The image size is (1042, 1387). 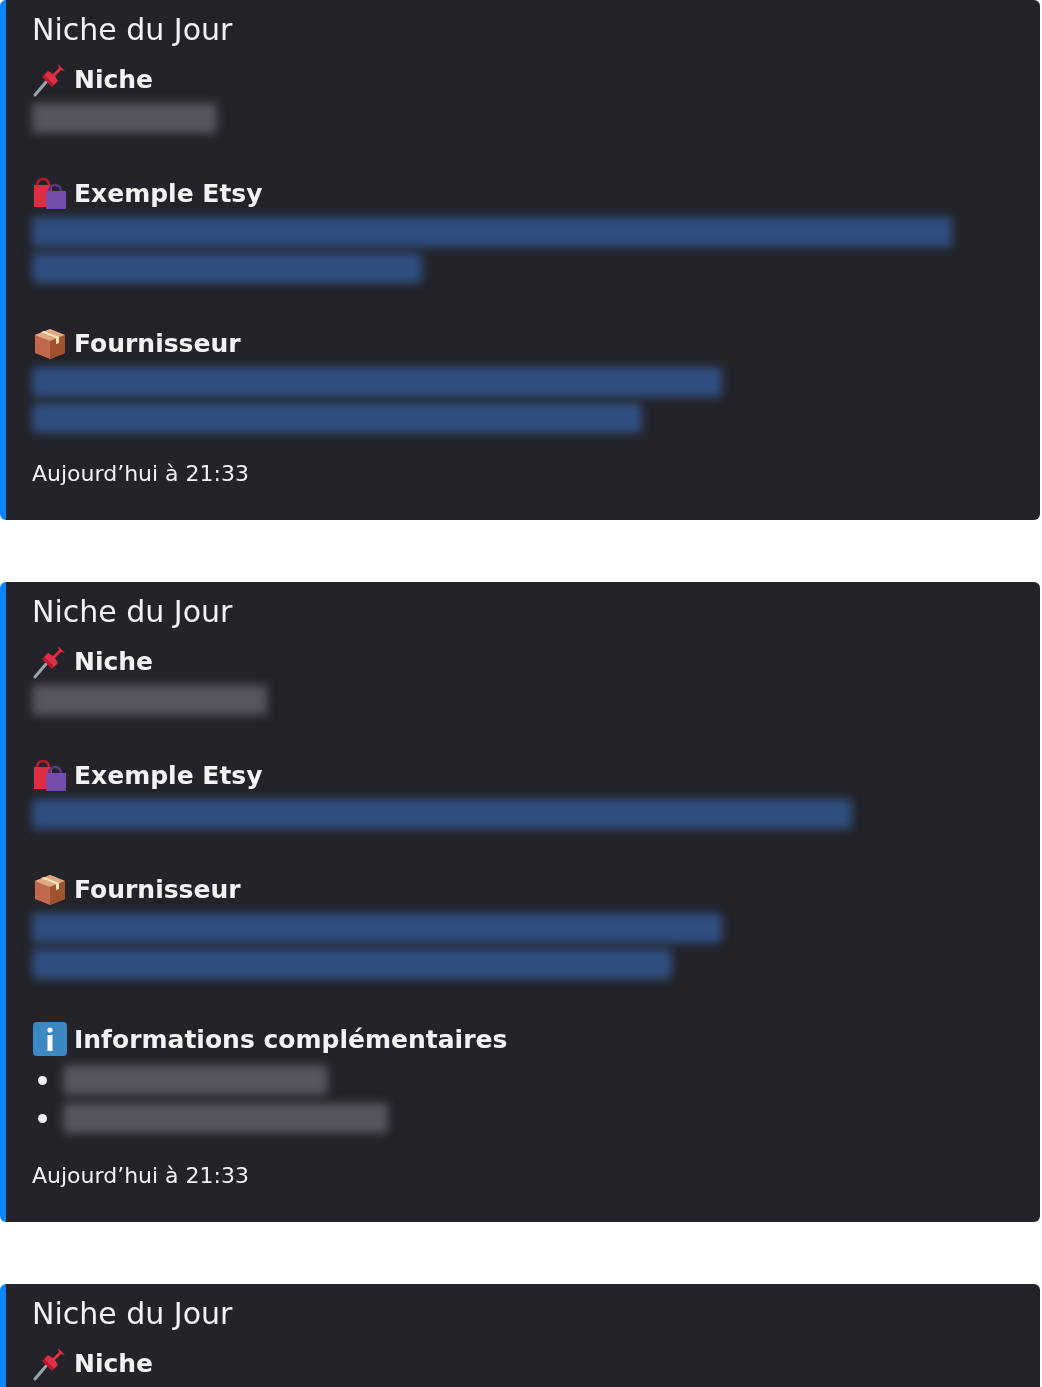 What do you see at coordinates (291, 1039) in the screenshot?
I see `field-name: Informations complémentaires` at bounding box center [291, 1039].